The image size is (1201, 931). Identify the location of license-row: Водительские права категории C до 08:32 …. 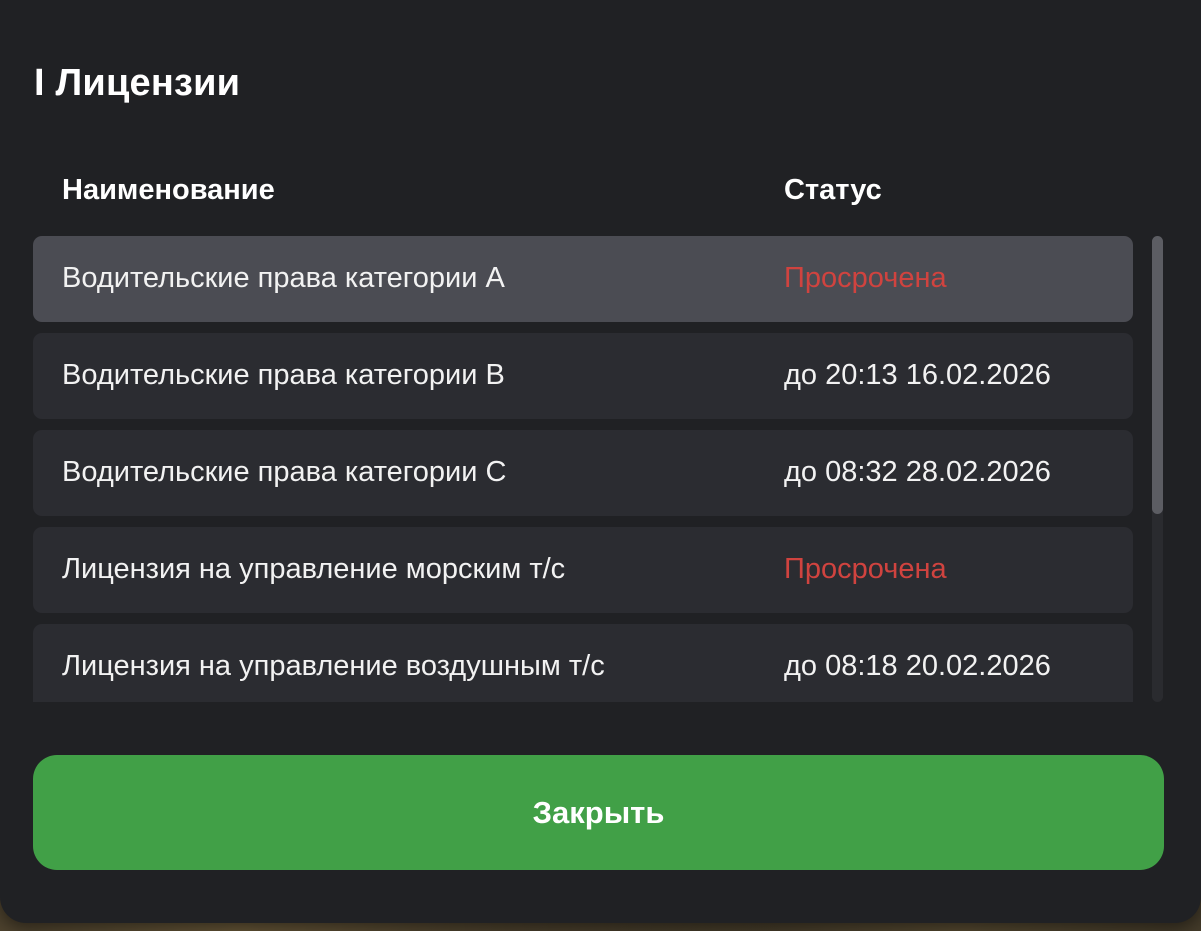
(583, 473).